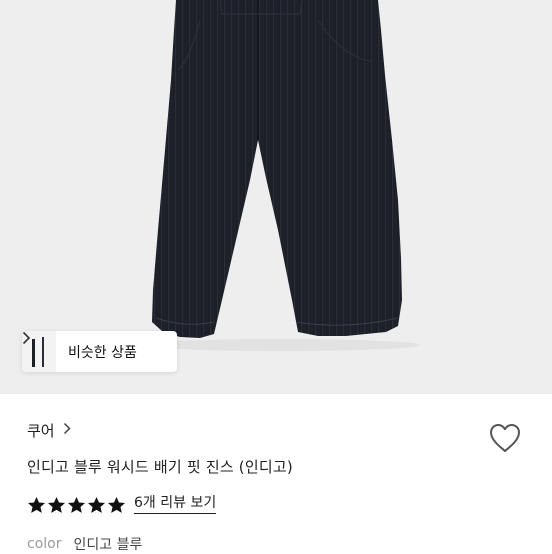 The width and height of the screenshot is (552, 554). Describe the element at coordinates (41, 431) in the screenshot. I see `brand-name: 쿠어` at that location.